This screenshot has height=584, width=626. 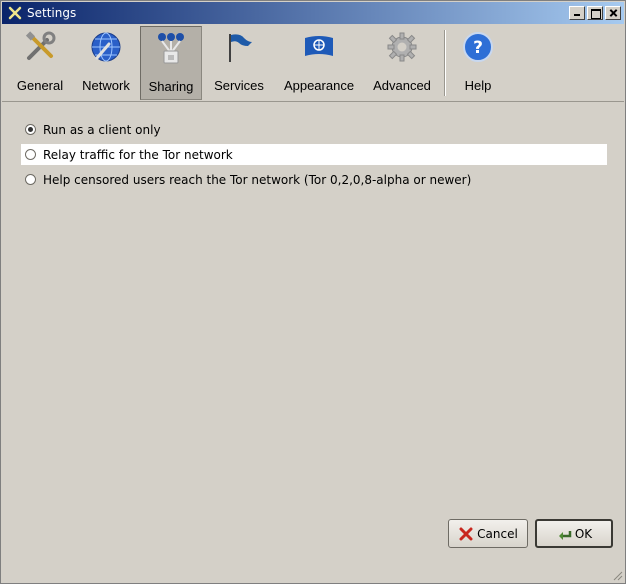 I want to click on ok-button: OK, so click(x=574, y=533).